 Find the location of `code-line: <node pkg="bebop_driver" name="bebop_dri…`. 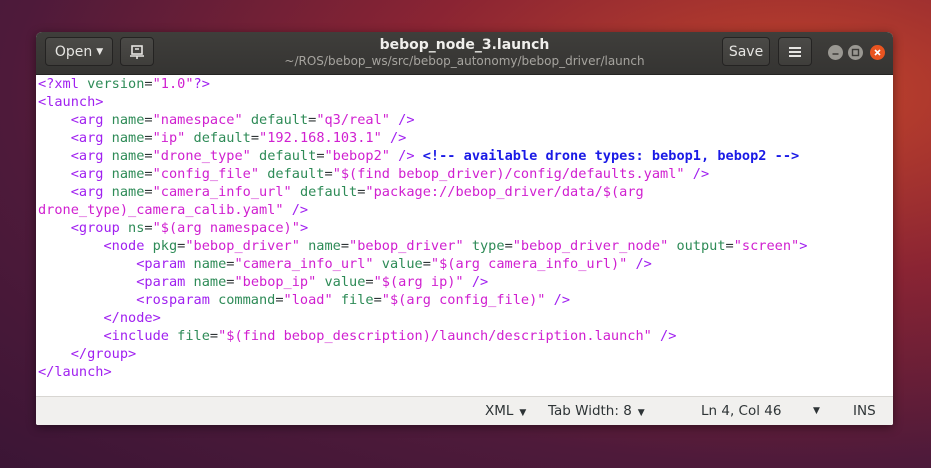

code-line: <node pkg="bebop_driver" name="bebop_dri… is located at coordinates (464, 246).